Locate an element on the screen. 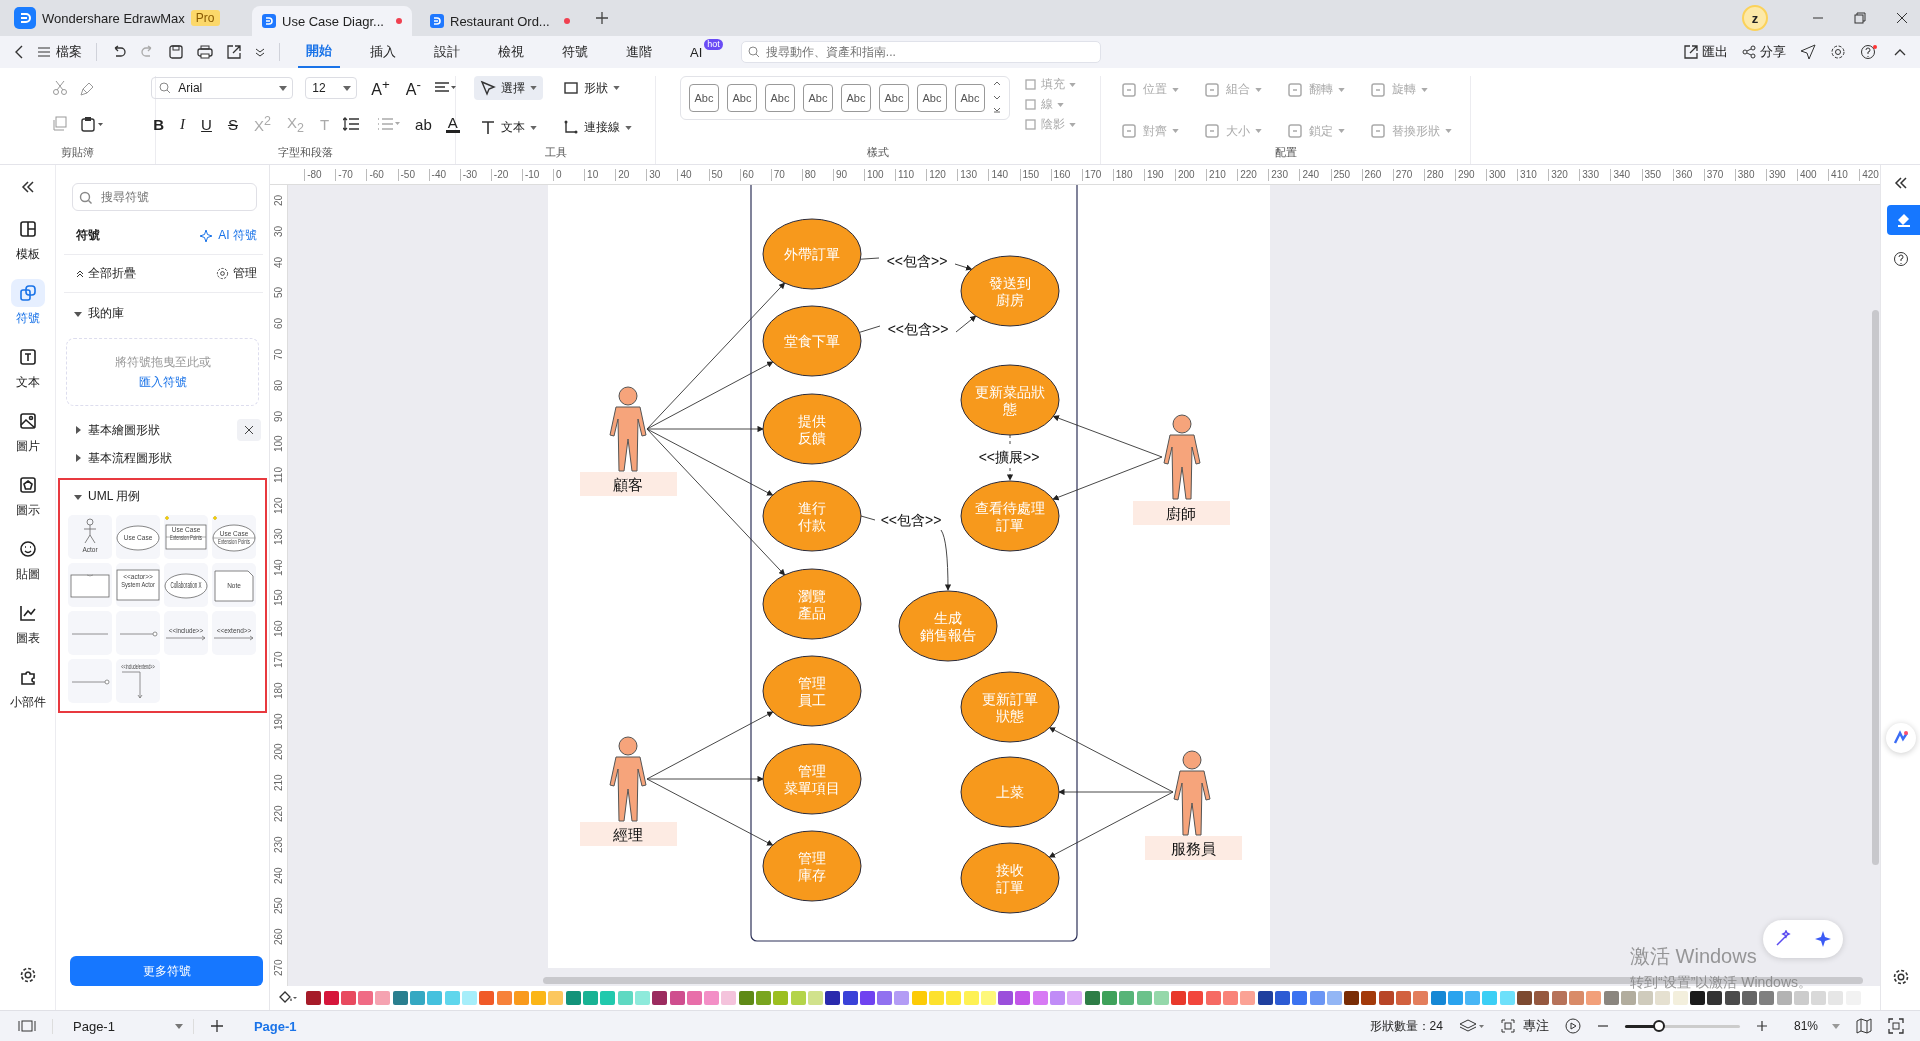 Image resolution: width=1920 pixels, height=1041 pixels. actor-label: 顧客 is located at coordinates (628, 484).